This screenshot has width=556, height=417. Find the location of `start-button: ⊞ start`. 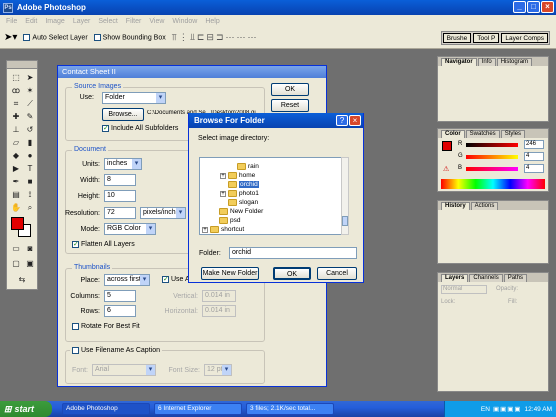

start-button: ⊞ start is located at coordinates (26, 409).